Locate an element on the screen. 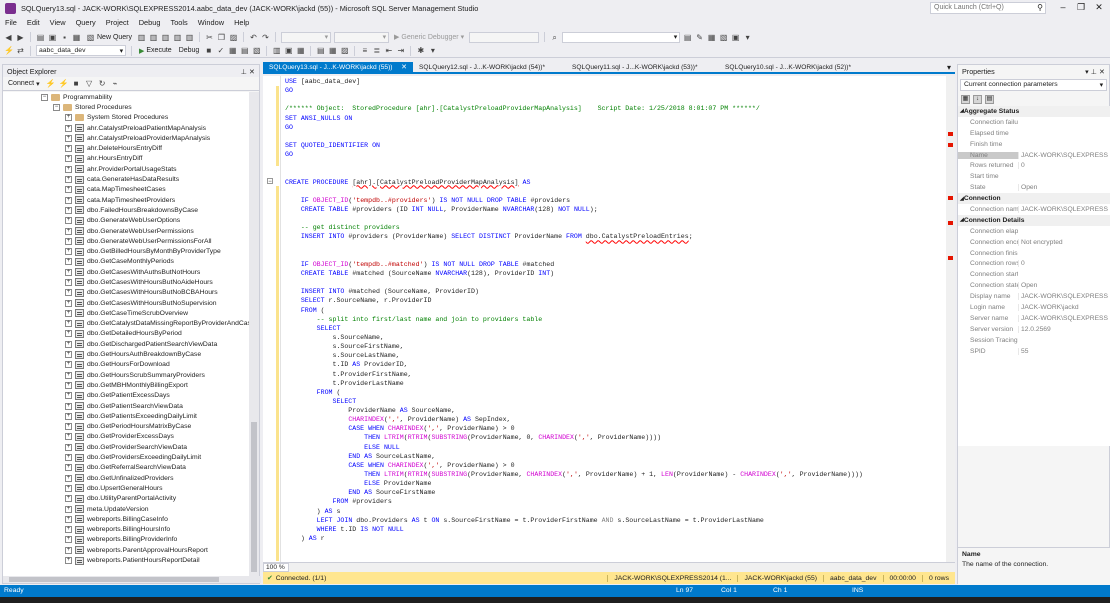  results-to-text-icon: ▤ is located at coordinates (320, 50).